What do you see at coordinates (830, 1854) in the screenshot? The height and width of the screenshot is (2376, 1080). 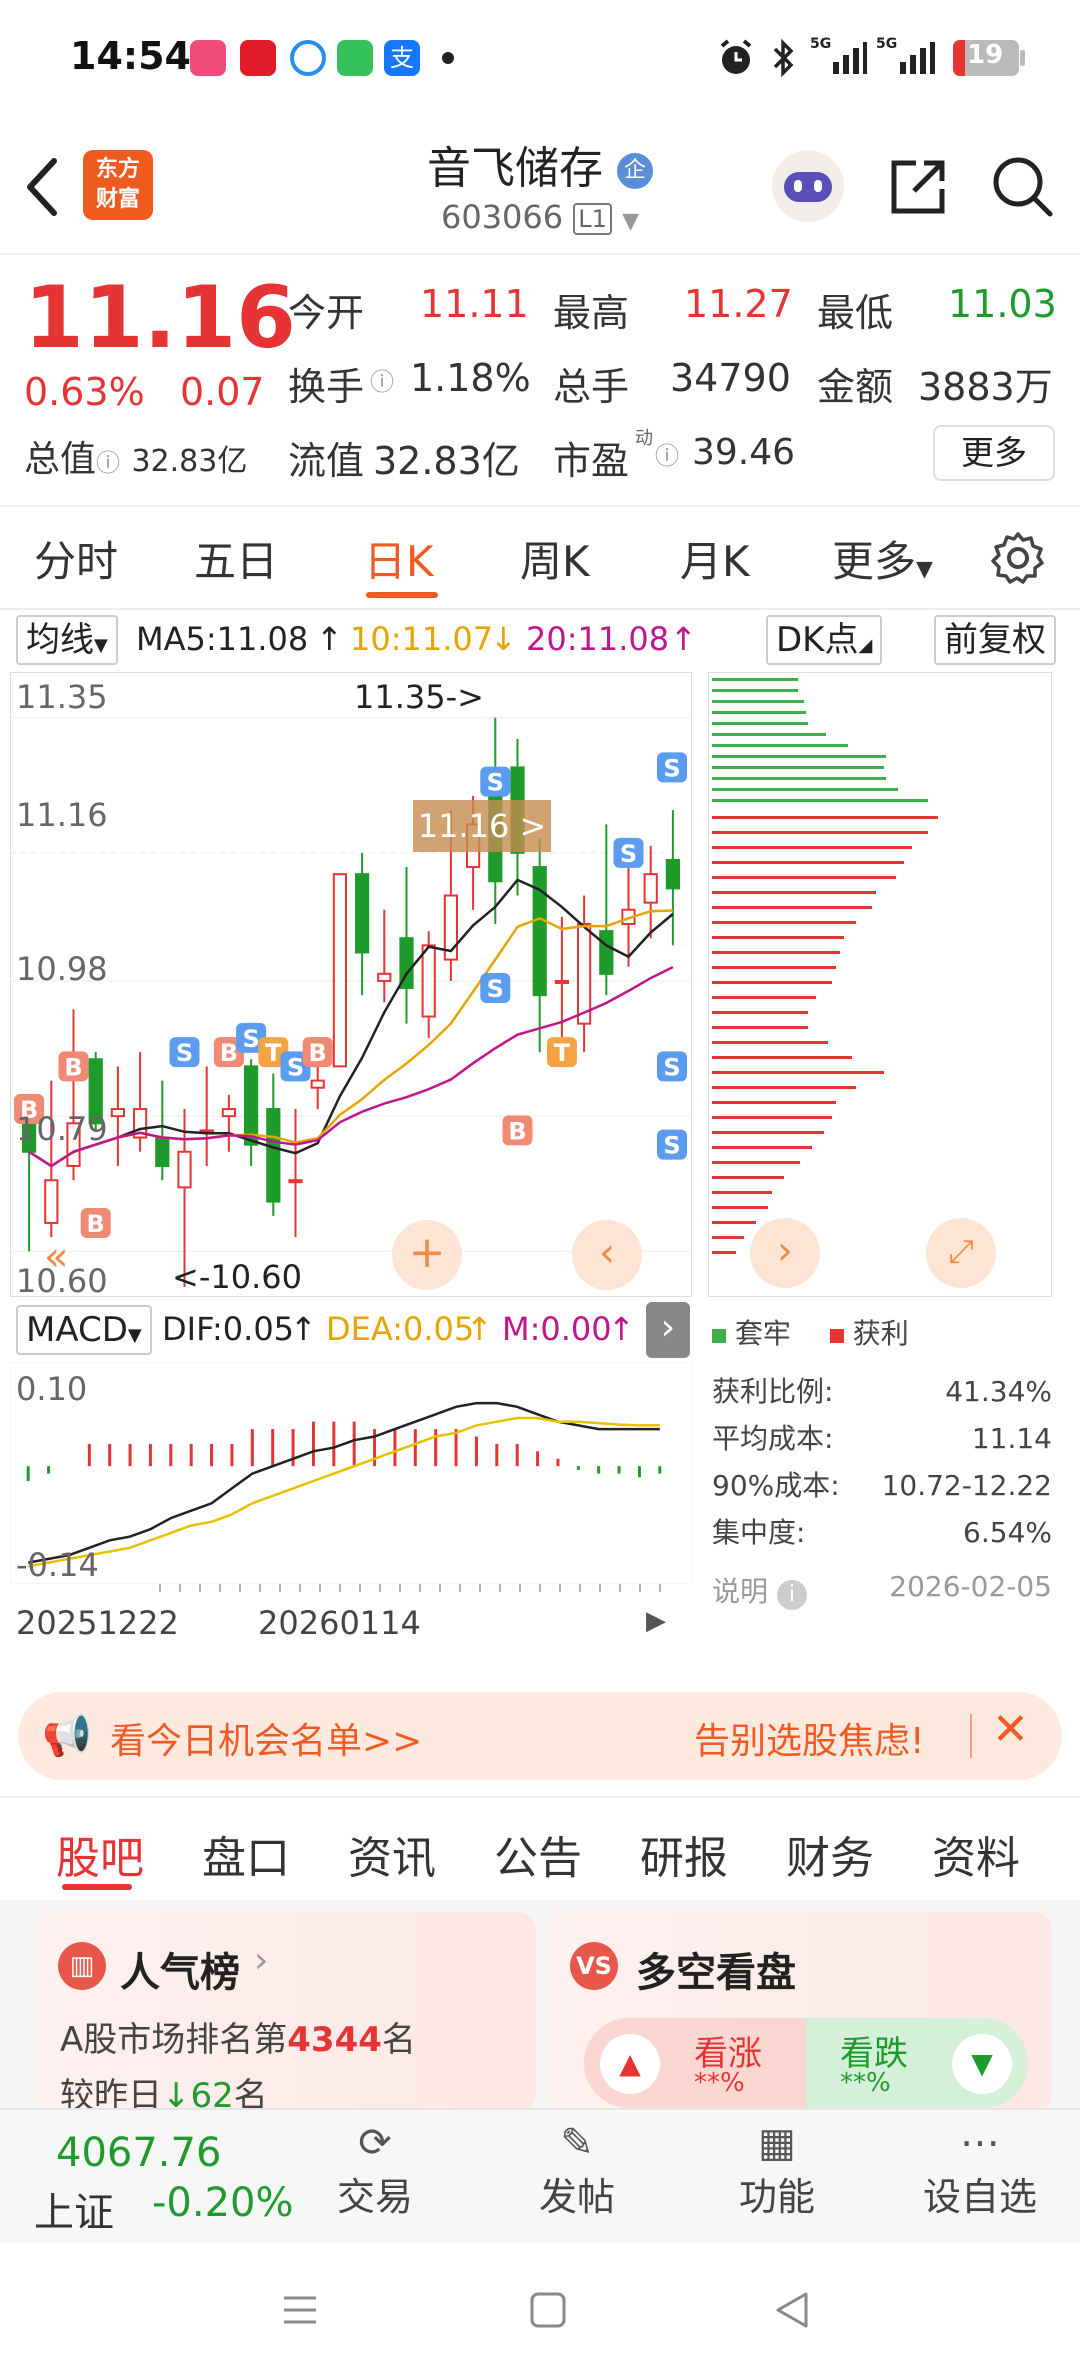 I see `tab-finance: 财务` at bounding box center [830, 1854].